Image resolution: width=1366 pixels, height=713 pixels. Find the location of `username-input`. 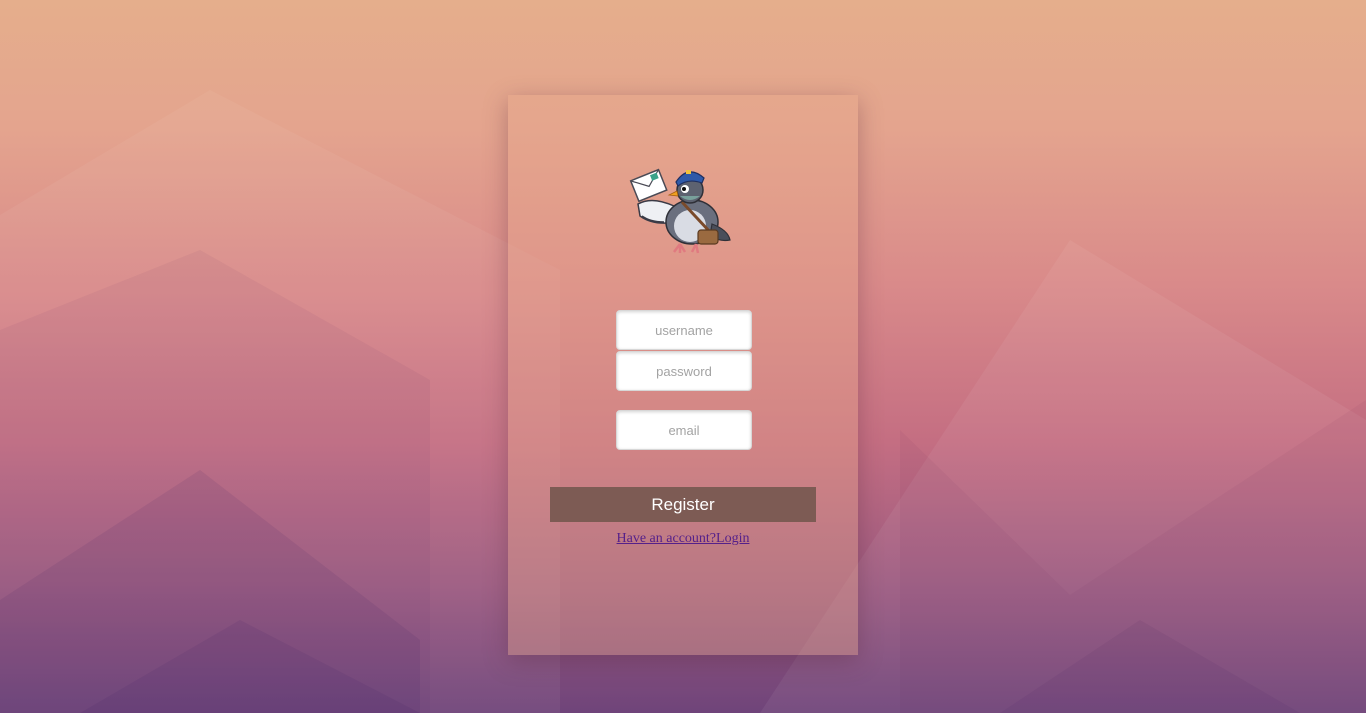

username-input is located at coordinates (684, 330).